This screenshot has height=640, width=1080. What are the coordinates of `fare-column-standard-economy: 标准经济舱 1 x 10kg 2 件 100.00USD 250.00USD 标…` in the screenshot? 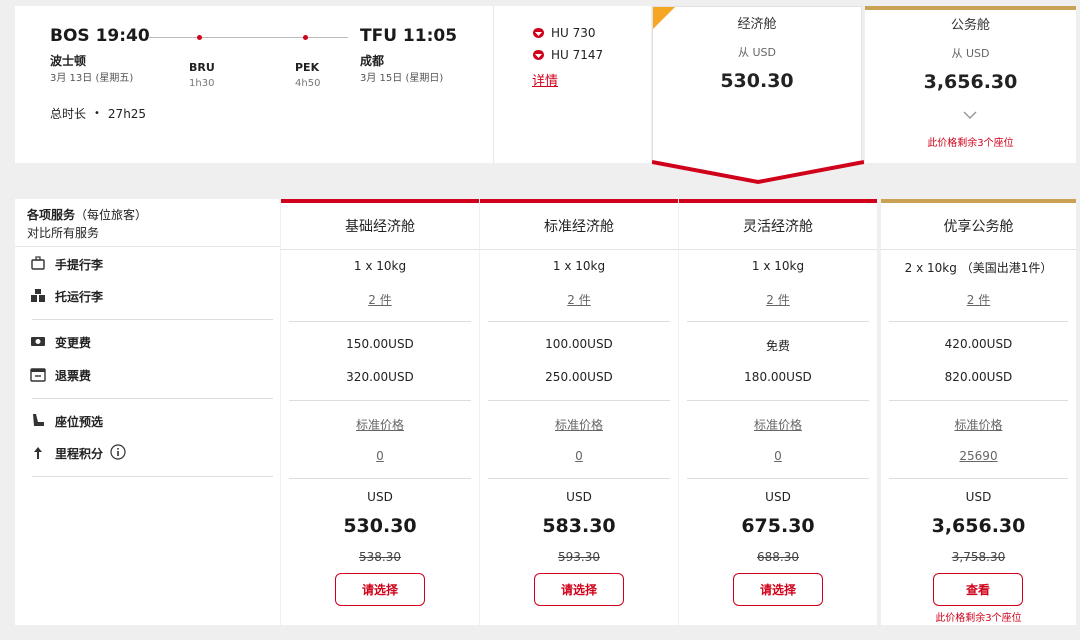 It's located at (579, 412).